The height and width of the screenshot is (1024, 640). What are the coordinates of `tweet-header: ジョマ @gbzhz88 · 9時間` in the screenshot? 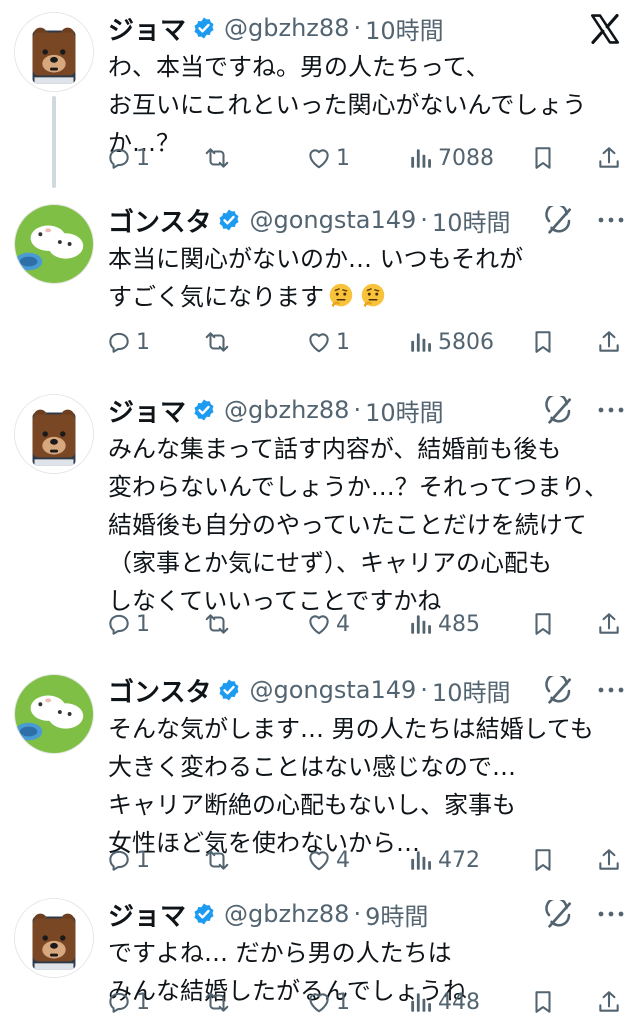 It's located at (268, 914).